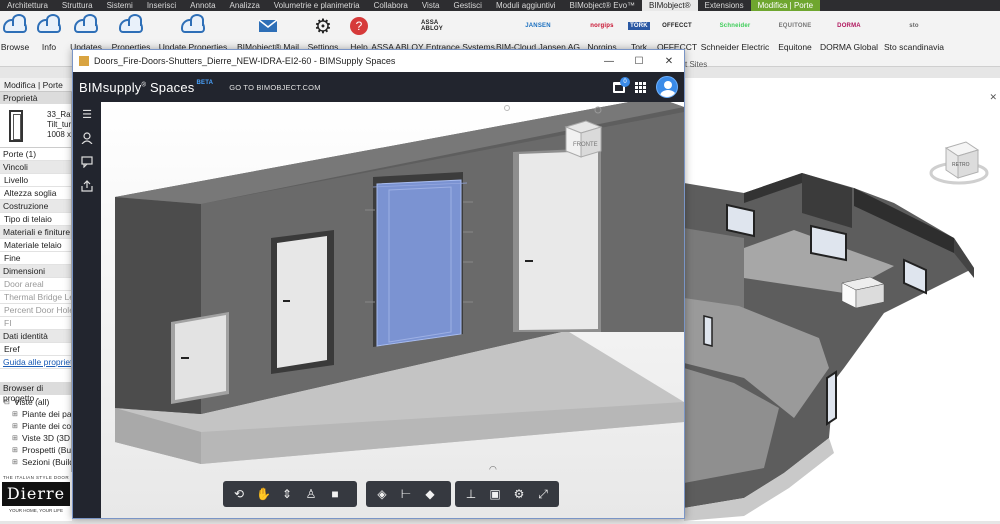 This screenshot has height=524, width=1000. Describe the element at coordinates (585, 145) in the screenshot. I see `scene-viewcube-label: FRONTE` at that location.